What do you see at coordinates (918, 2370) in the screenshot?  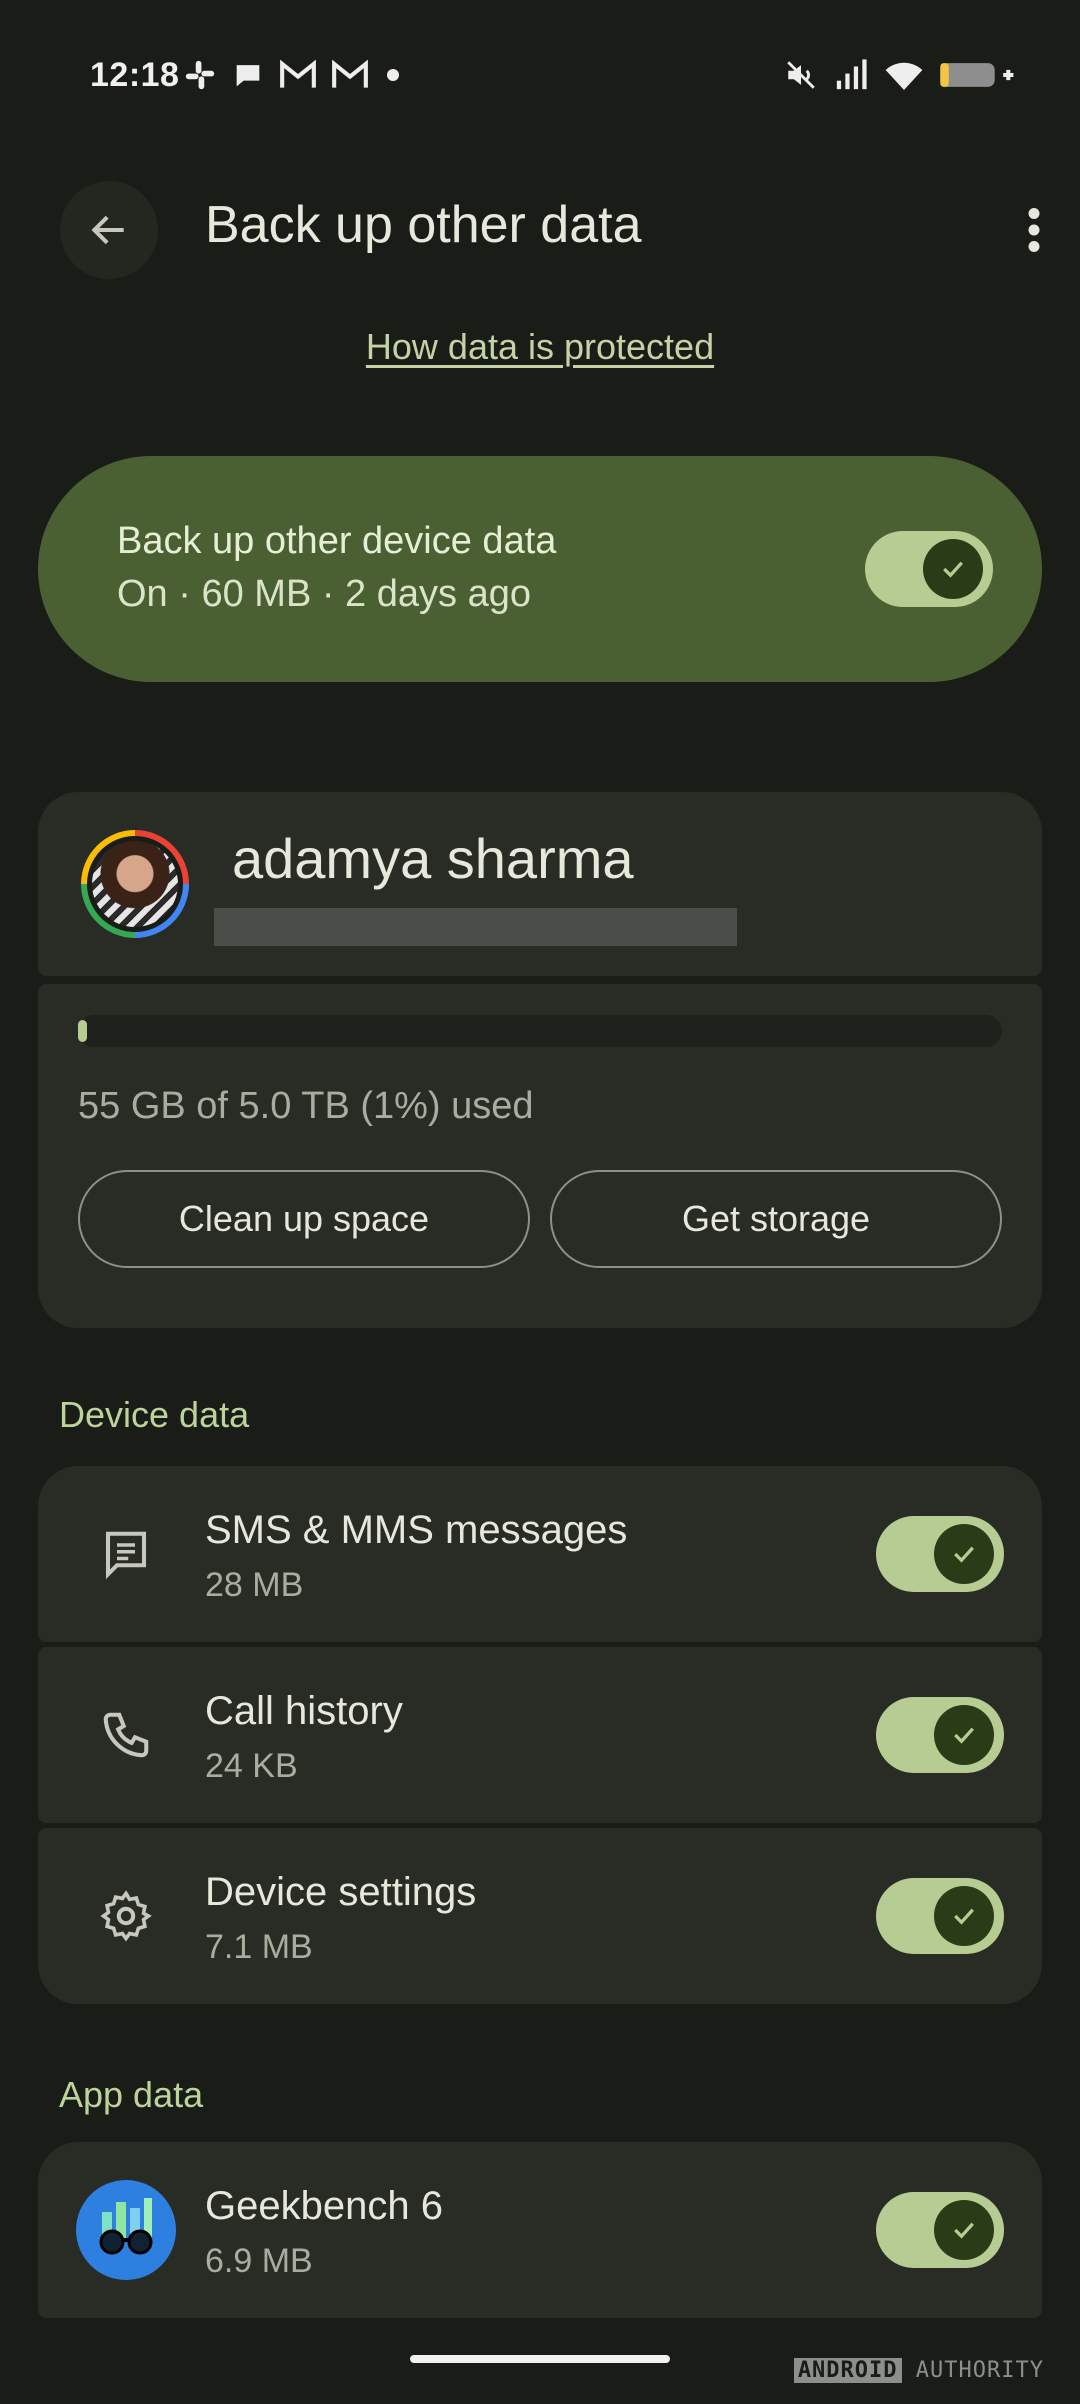 I see `watermark: ANDROID AUTHORITY` at bounding box center [918, 2370].